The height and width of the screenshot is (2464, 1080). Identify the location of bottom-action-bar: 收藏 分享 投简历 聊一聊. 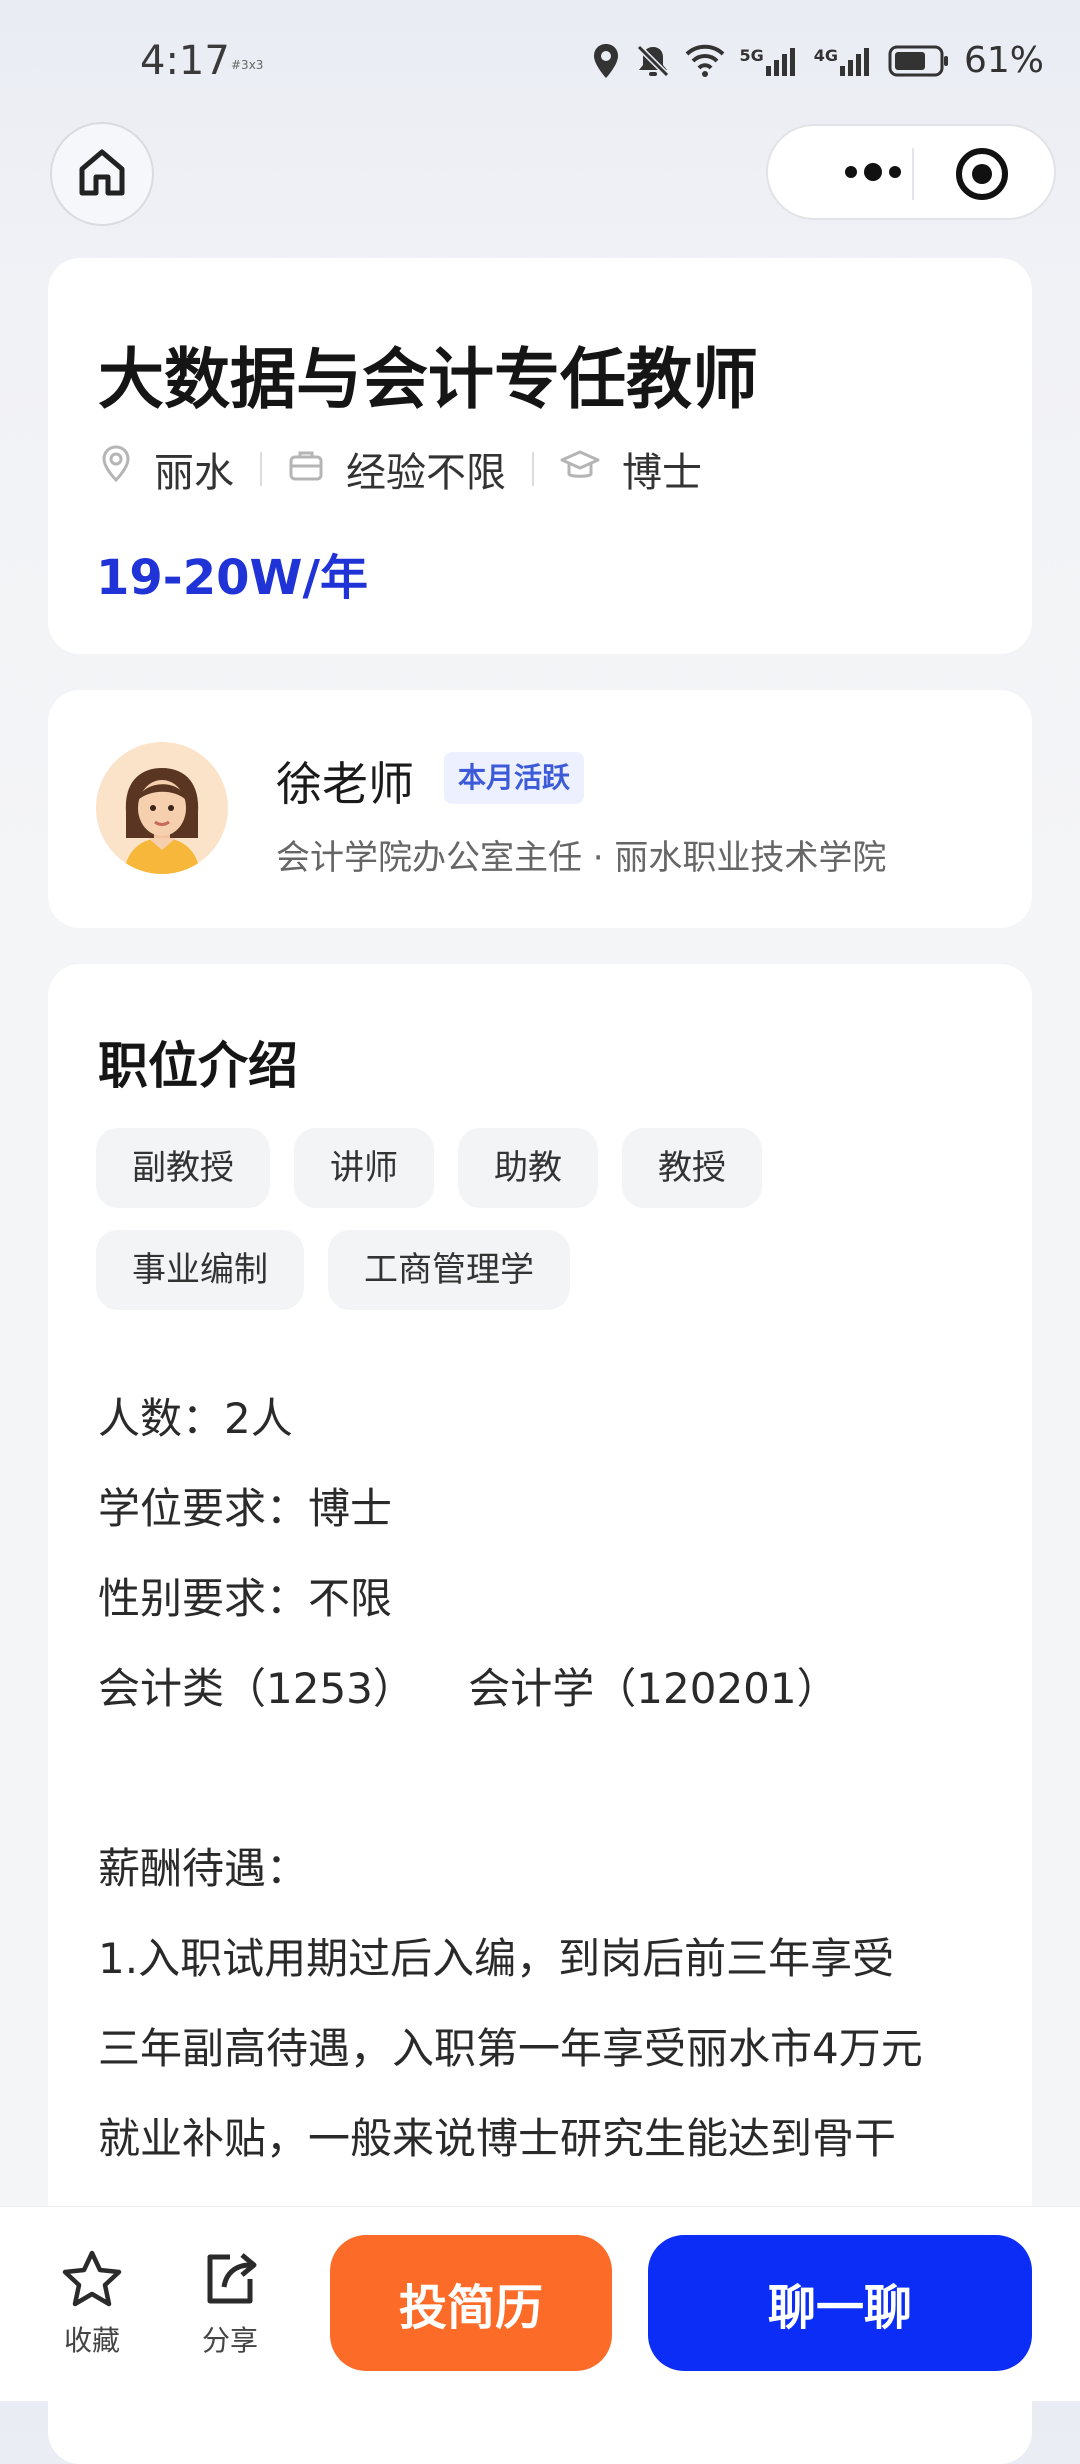
(540, 2303).